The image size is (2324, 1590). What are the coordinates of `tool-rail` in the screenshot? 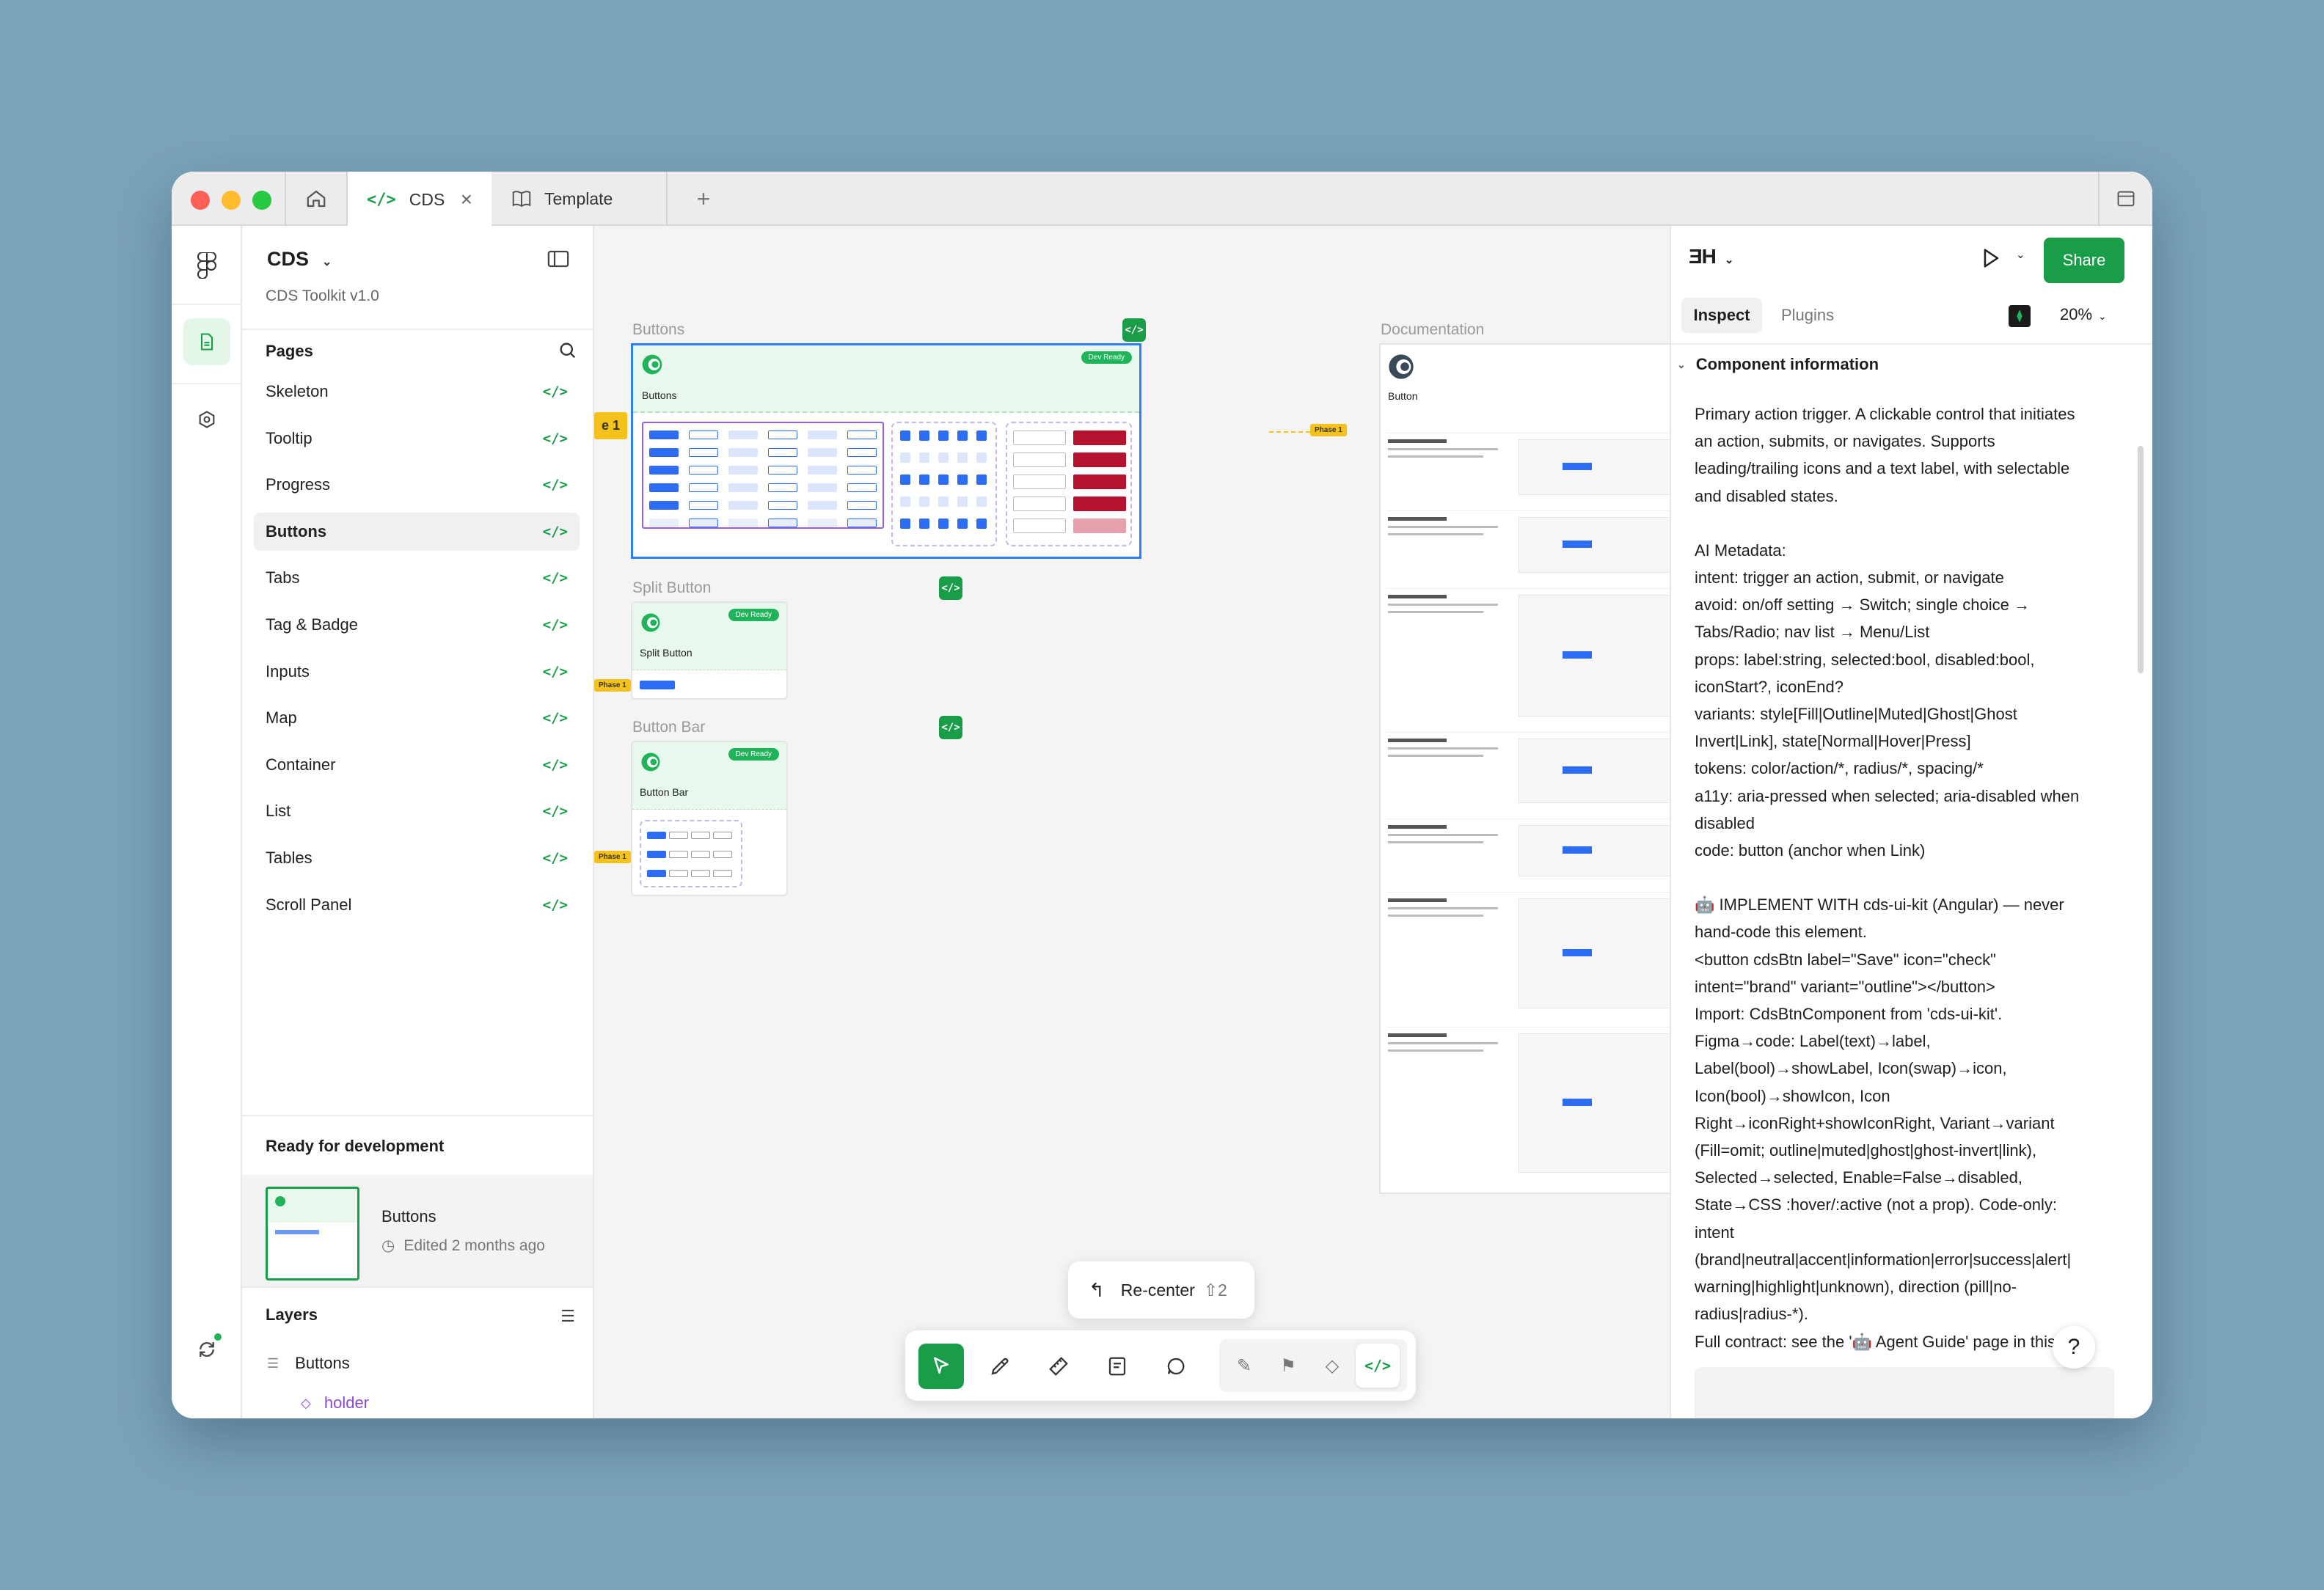 It's located at (207, 822).